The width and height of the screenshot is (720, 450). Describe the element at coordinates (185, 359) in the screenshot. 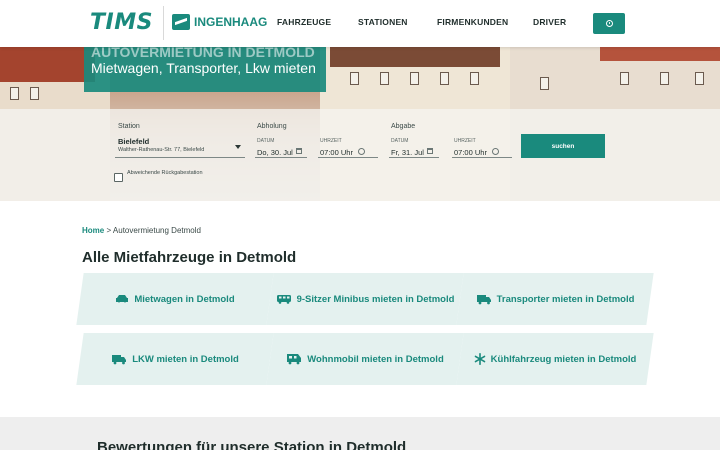

I see `tile-label: LKW mieten in Detmold` at that location.